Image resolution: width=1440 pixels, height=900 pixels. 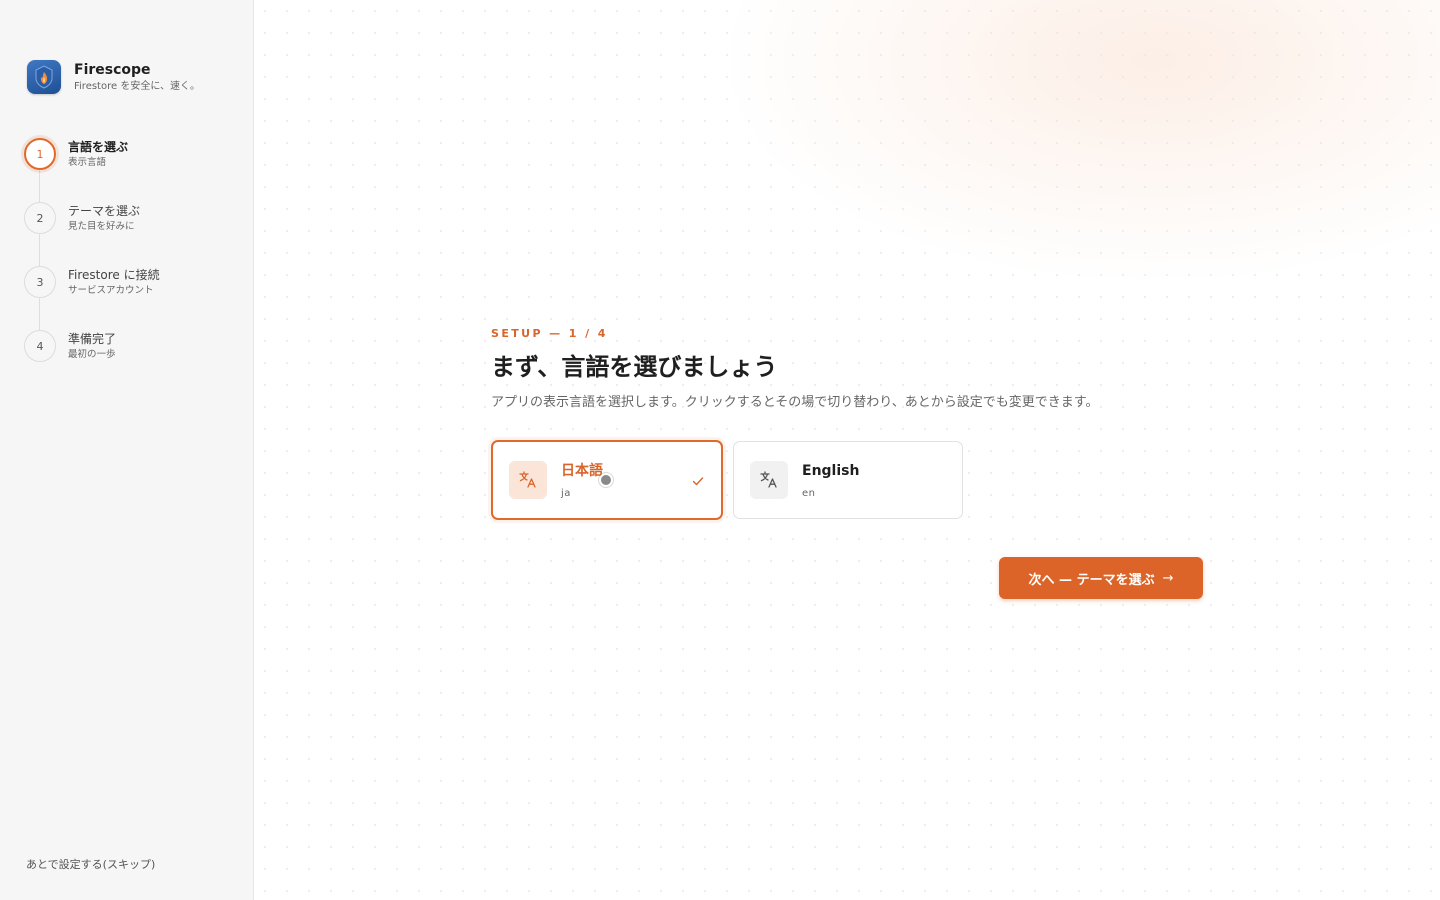 What do you see at coordinates (104, 211) in the screenshot?
I see `step-title: テーマを選ぶ` at bounding box center [104, 211].